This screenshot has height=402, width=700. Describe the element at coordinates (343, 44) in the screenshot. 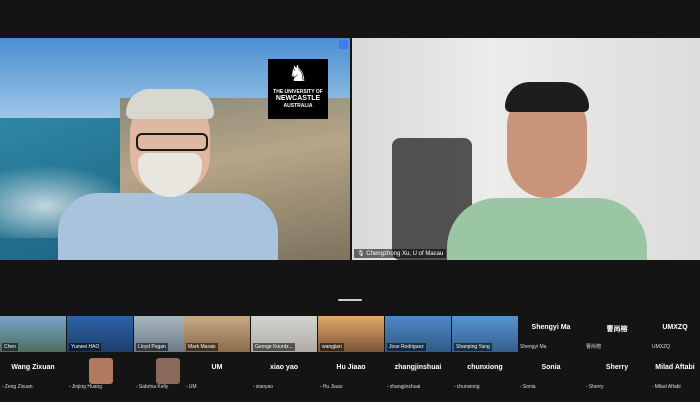

I see `video-options-icon` at that location.